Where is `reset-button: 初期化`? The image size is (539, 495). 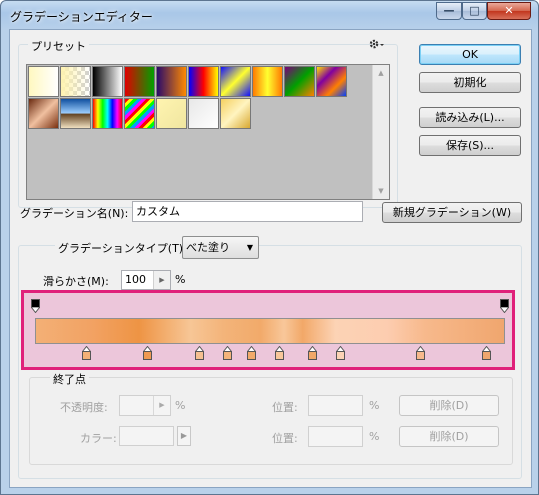
reset-button: 初期化 is located at coordinates (470, 82).